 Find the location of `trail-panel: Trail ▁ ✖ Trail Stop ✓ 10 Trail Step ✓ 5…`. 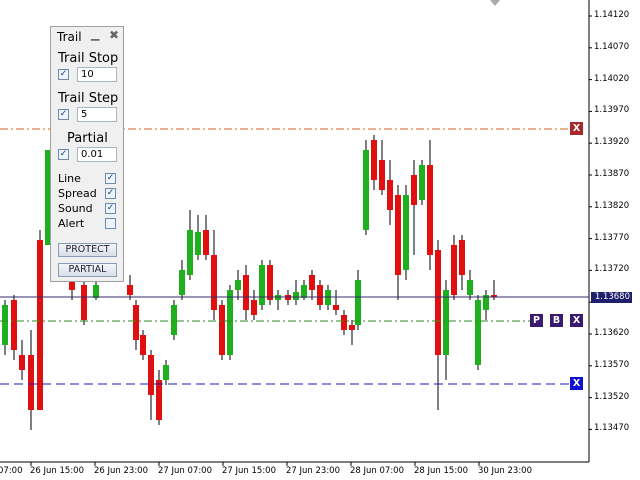

trail-panel: Trail ▁ ✖ Trail Stop ✓ 10 Trail Step ✓ 5… is located at coordinates (87, 154).